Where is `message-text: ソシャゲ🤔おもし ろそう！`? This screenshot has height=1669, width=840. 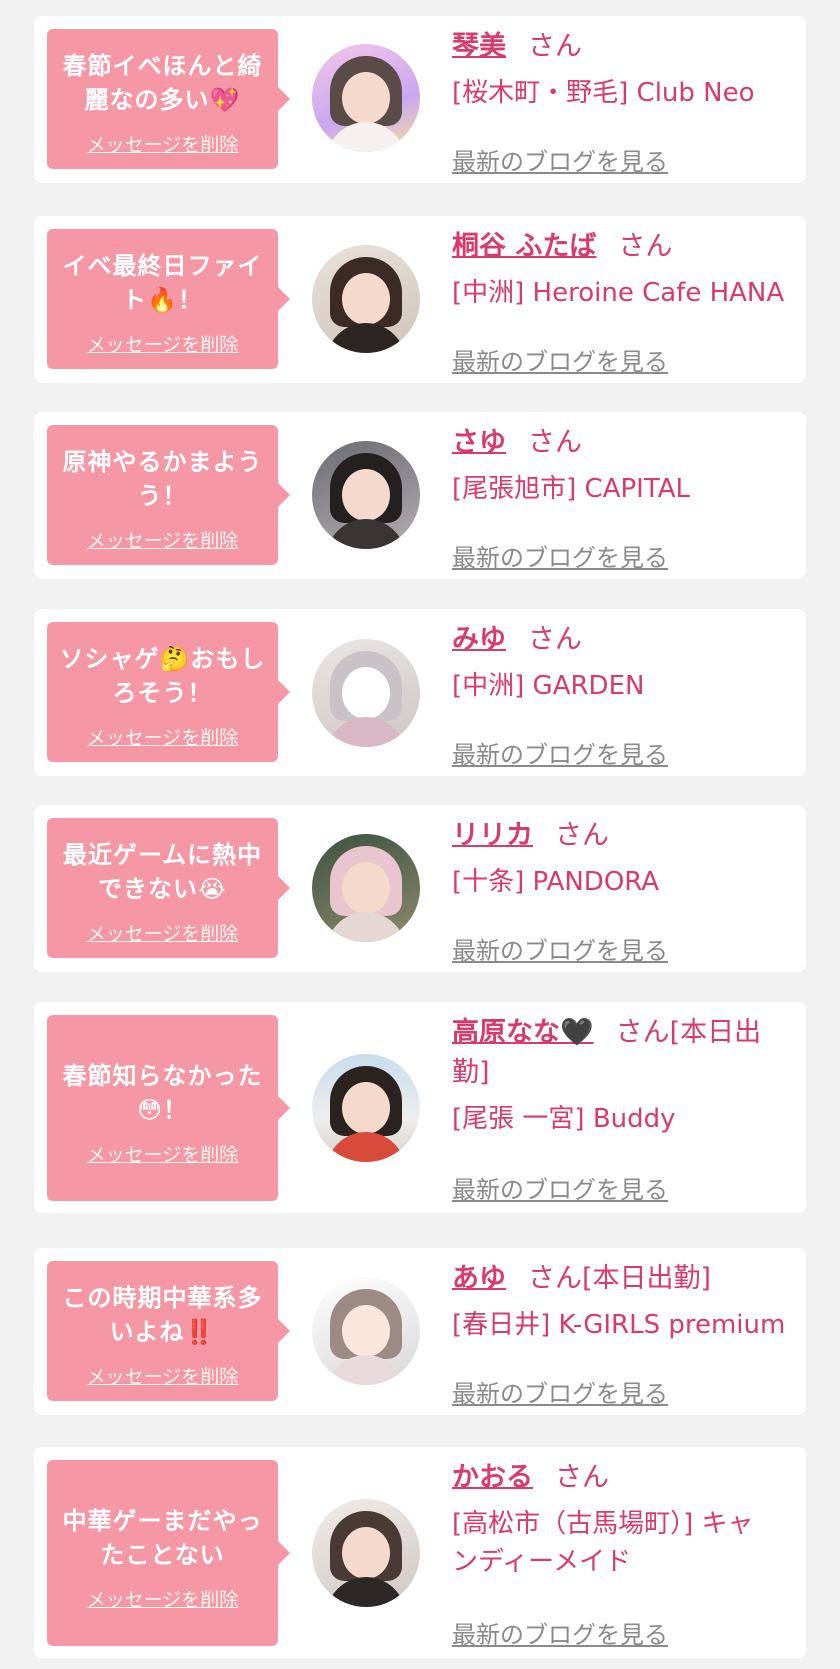 message-text: ソシャゲ🤔おもし ろそう！ is located at coordinates (162, 676).